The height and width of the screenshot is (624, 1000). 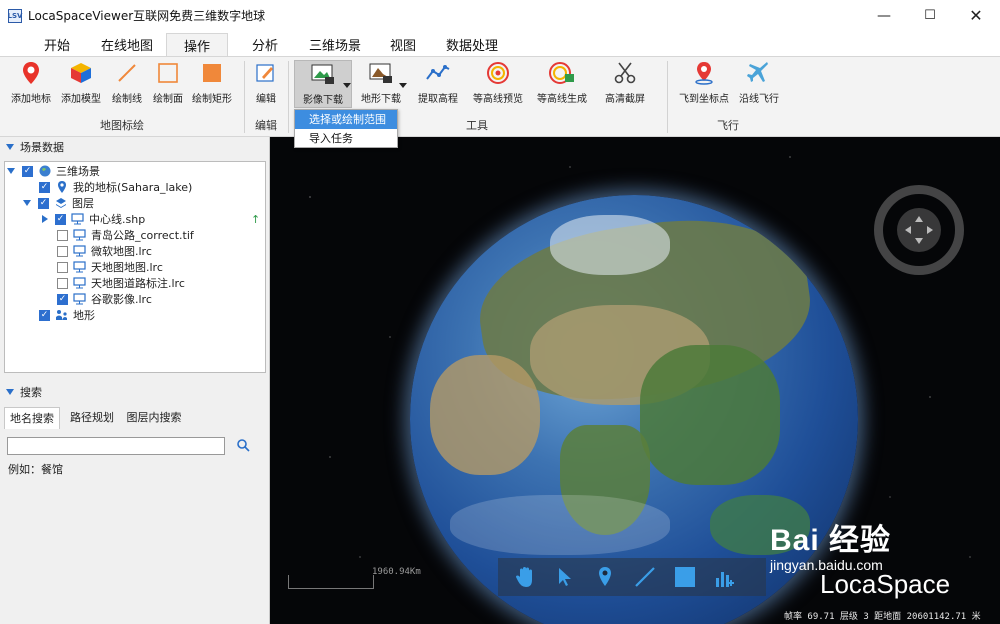 I want to click on image-download-icon, so click(x=323, y=74).